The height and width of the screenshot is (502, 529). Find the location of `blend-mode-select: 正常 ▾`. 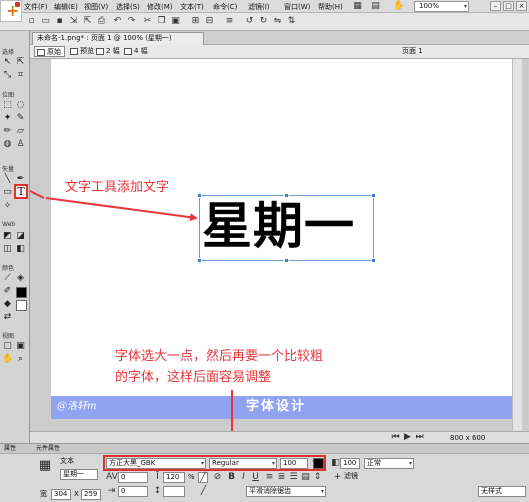

blend-mode-select: 正常 ▾ is located at coordinates (389, 463).